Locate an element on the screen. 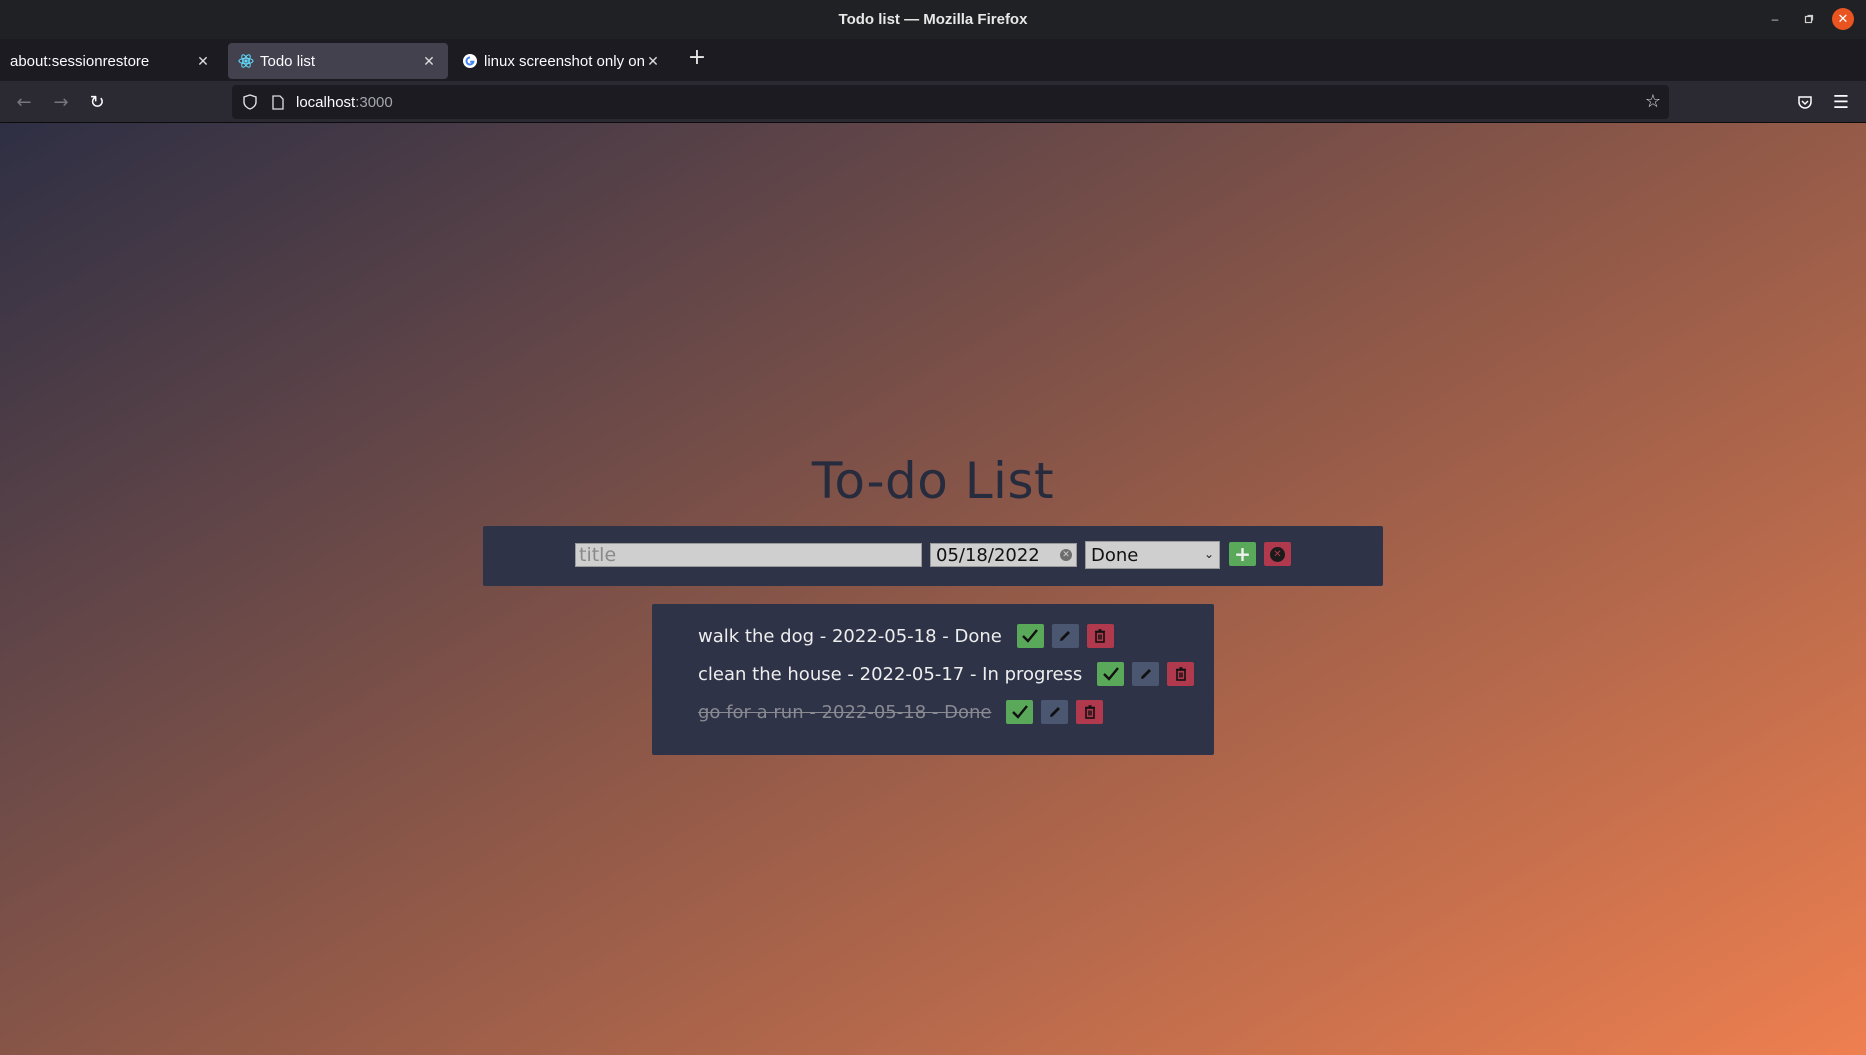 This screenshot has height=1055, width=1866. todo-item-completed: go for a run - 2022-05-18 - Done is located at coordinates (904, 712).